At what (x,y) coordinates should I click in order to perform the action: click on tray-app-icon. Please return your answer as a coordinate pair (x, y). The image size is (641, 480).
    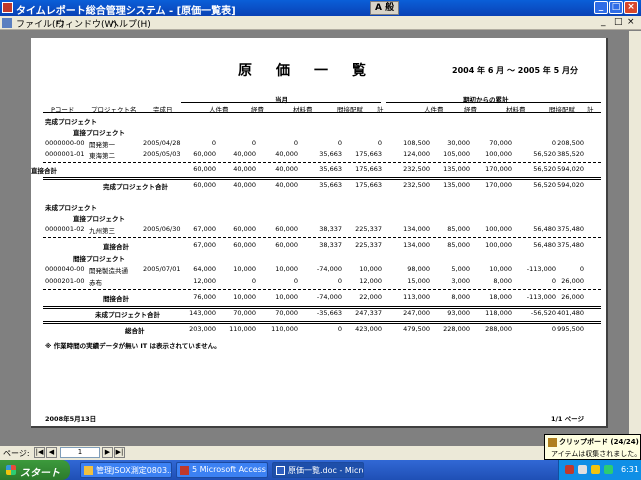
    Looking at the image, I should click on (569, 469).